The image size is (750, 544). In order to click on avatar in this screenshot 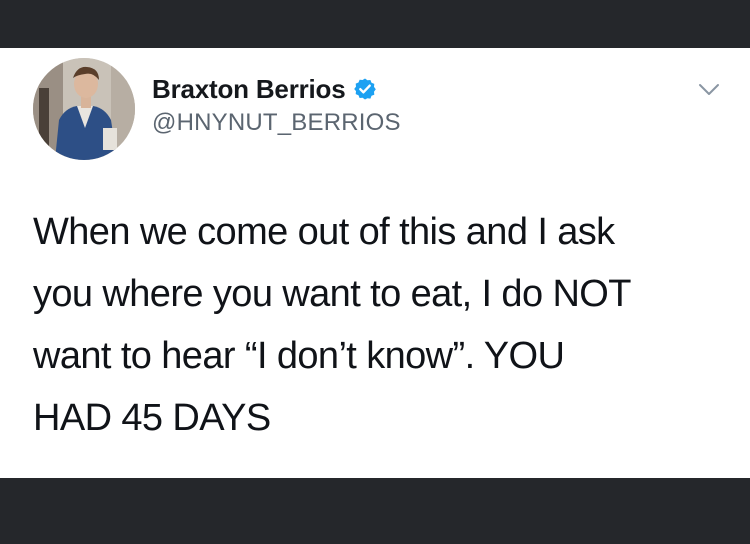, I will do `click(84, 109)`.